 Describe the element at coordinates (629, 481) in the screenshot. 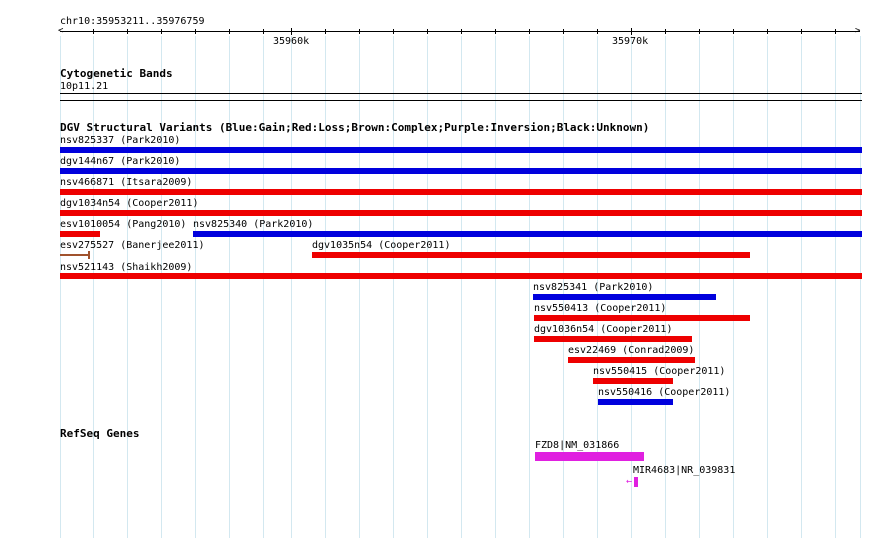

I see `reverse-strand-arrow-icon: ←` at that location.